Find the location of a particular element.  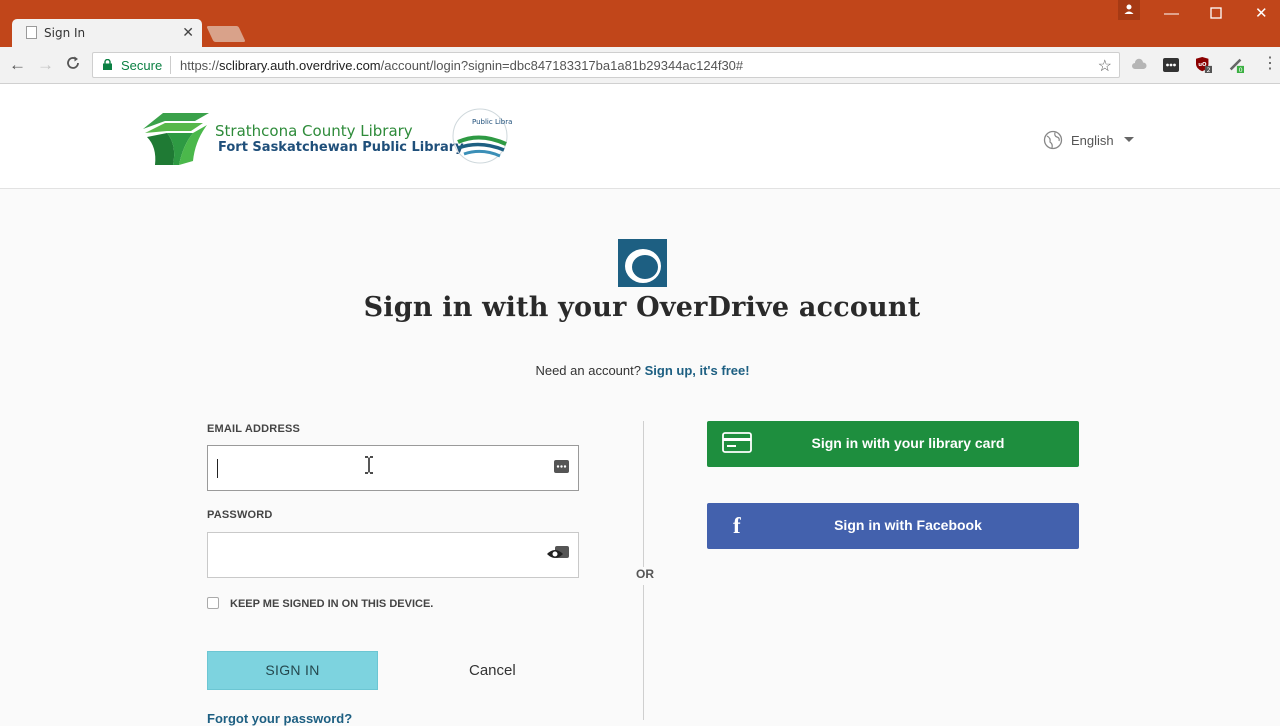

chevron-down-icon is located at coordinates (1129, 139).